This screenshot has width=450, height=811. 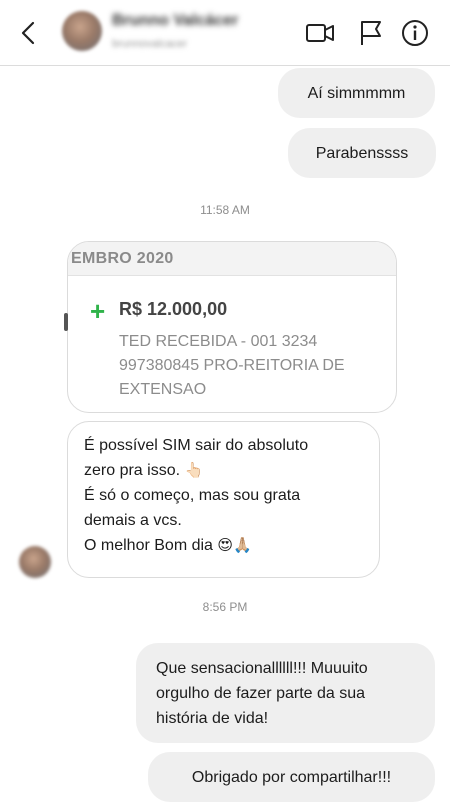 What do you see at coordinates (173, 309) in the screenshot?
I see `statement-amount: R$ 12.000,00` at bounding box center [173, 309].